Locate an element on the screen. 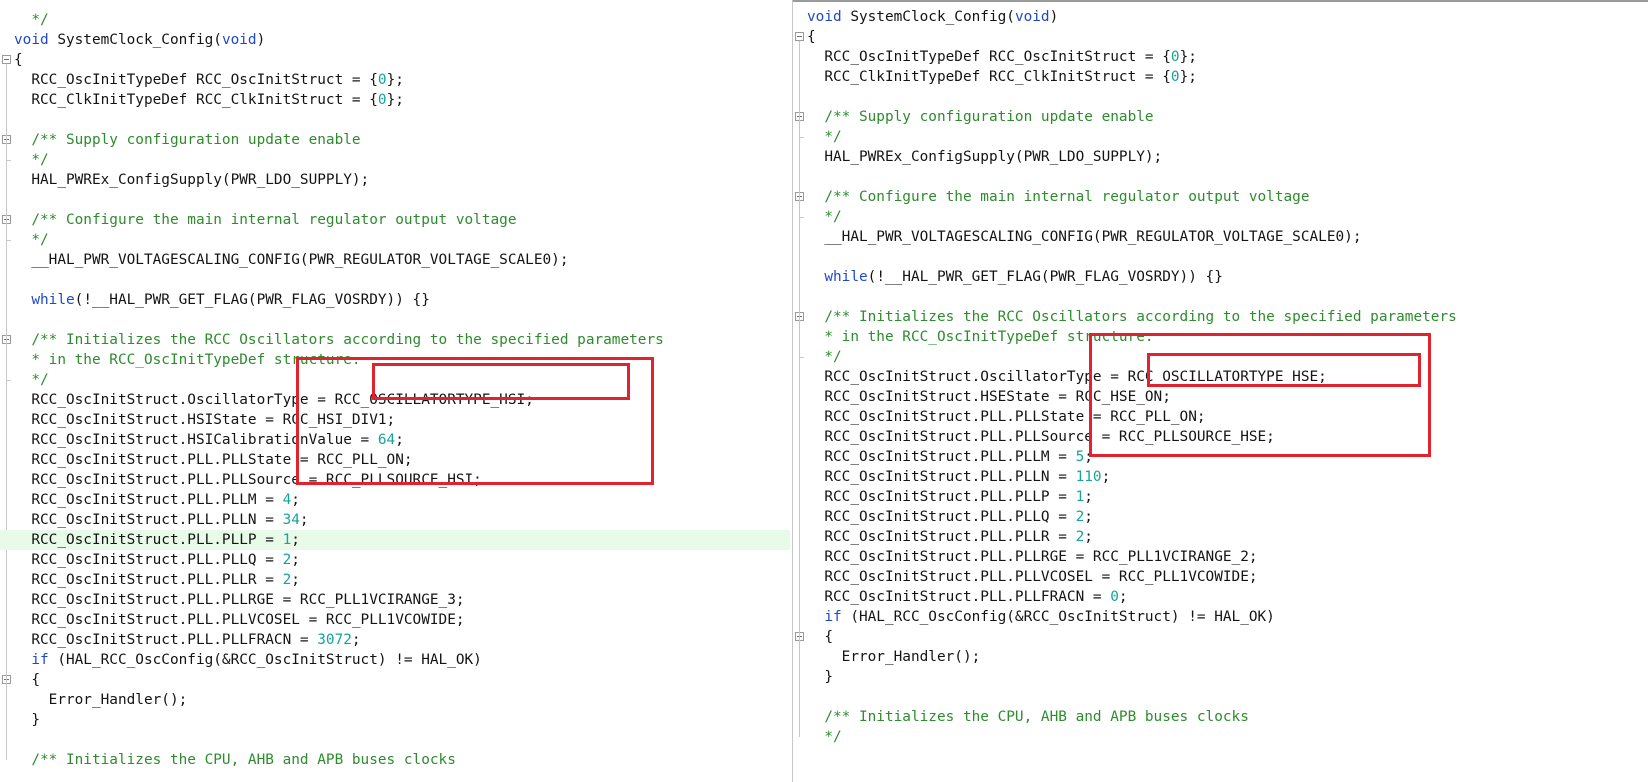 The height and width of the screenshot is (782, 1648). code-line: RCC_OscInitStruct.PLL.PLLN = 34; is located at coordinates (395, 520).